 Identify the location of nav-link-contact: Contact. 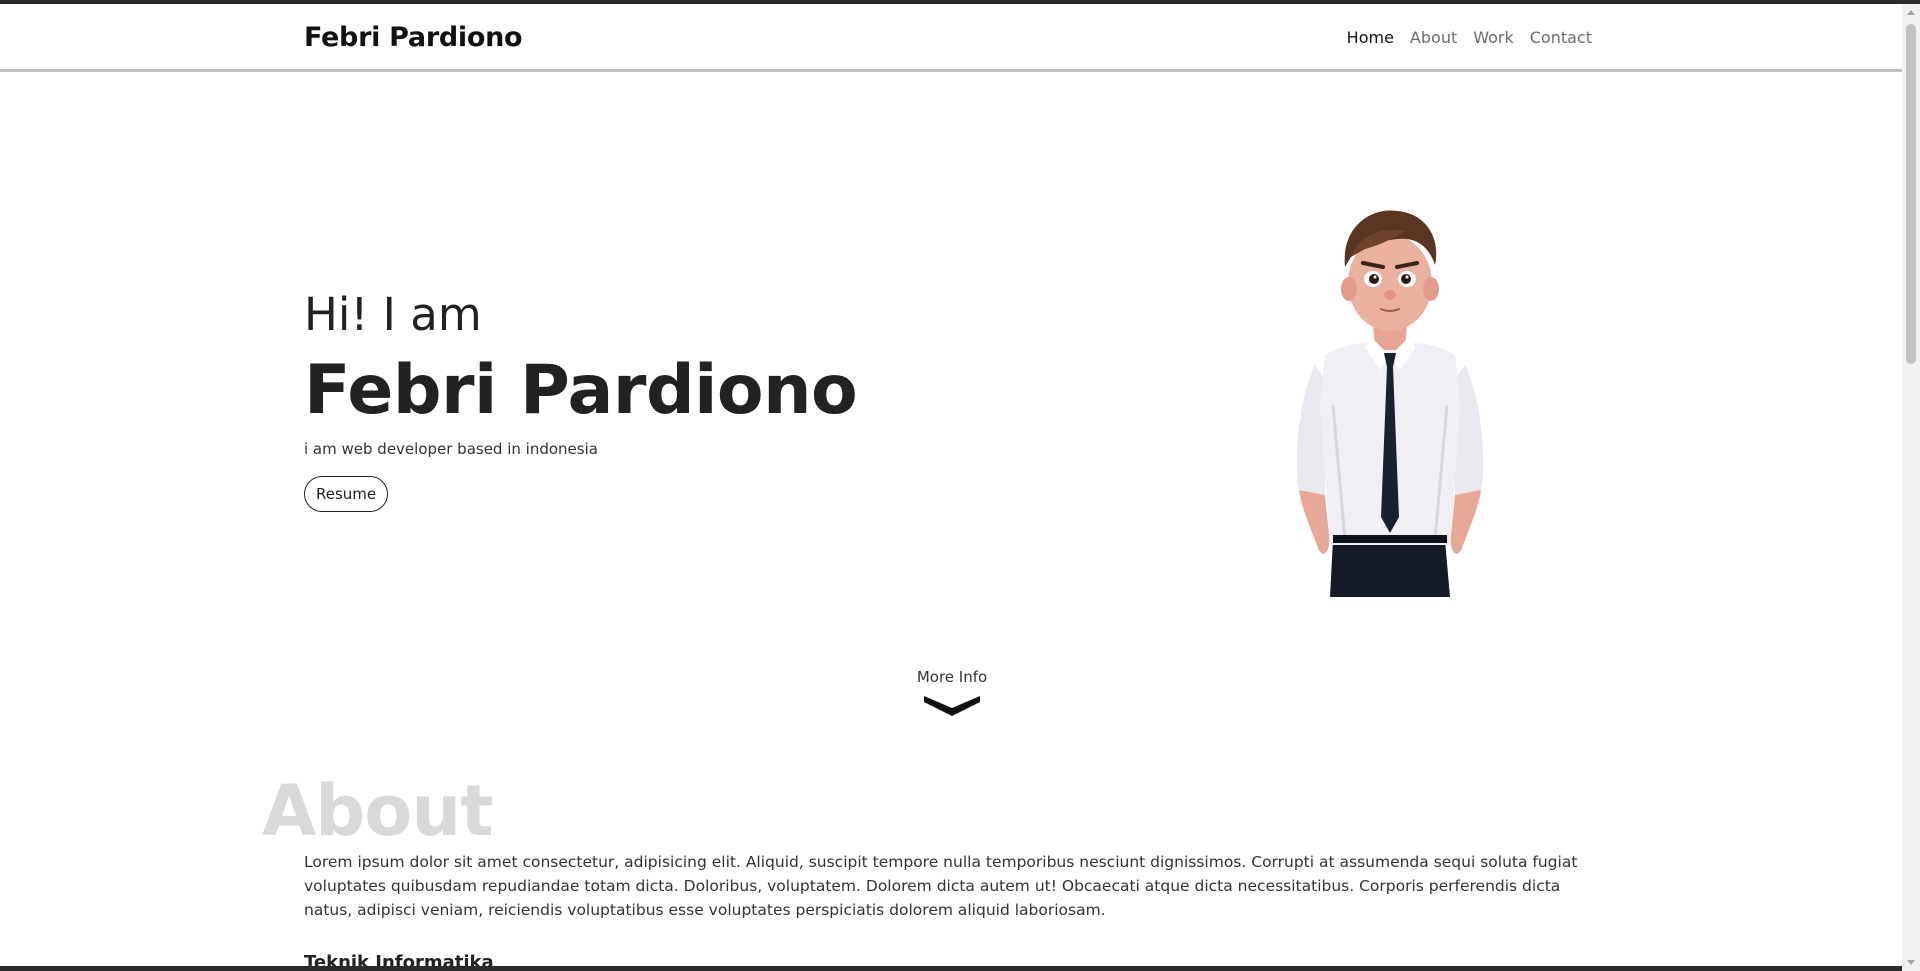
(1561, 37).